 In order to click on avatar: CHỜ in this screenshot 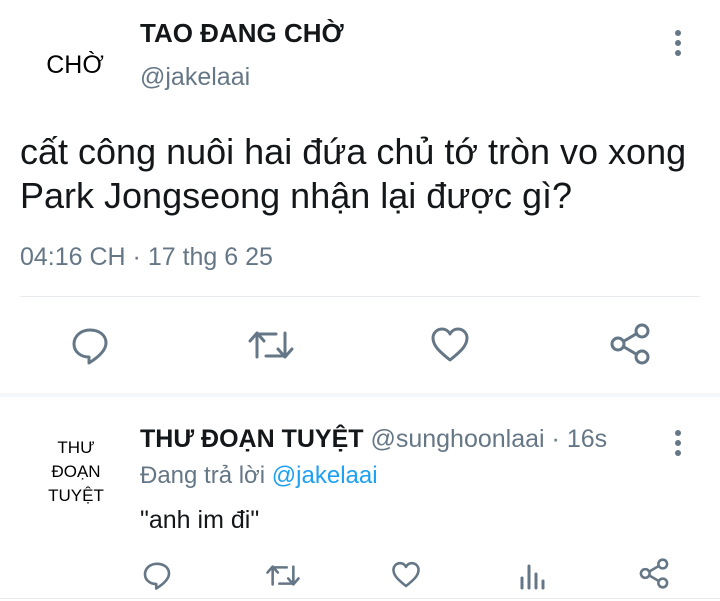, I will do `click(75, 65)`.